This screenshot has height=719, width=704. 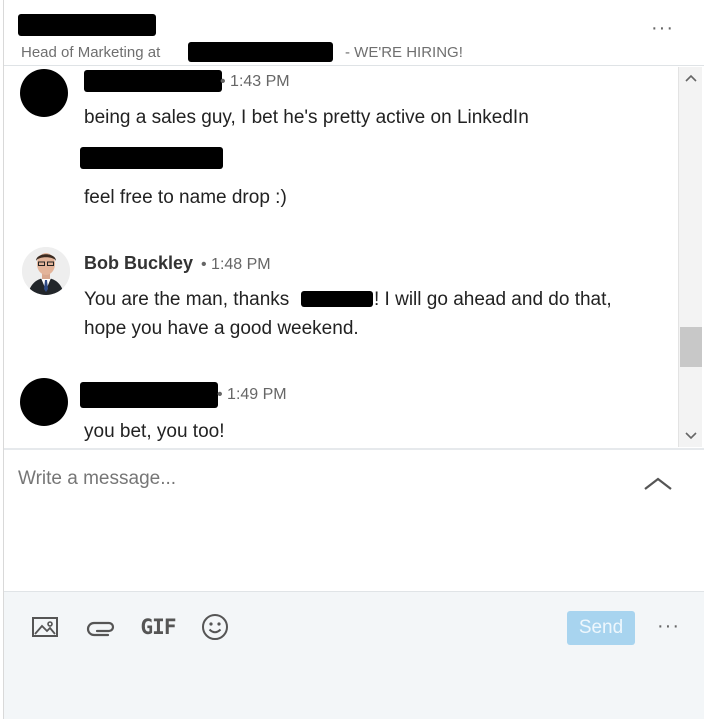 I want to click on emoji-button, so click(x=215, y=627).